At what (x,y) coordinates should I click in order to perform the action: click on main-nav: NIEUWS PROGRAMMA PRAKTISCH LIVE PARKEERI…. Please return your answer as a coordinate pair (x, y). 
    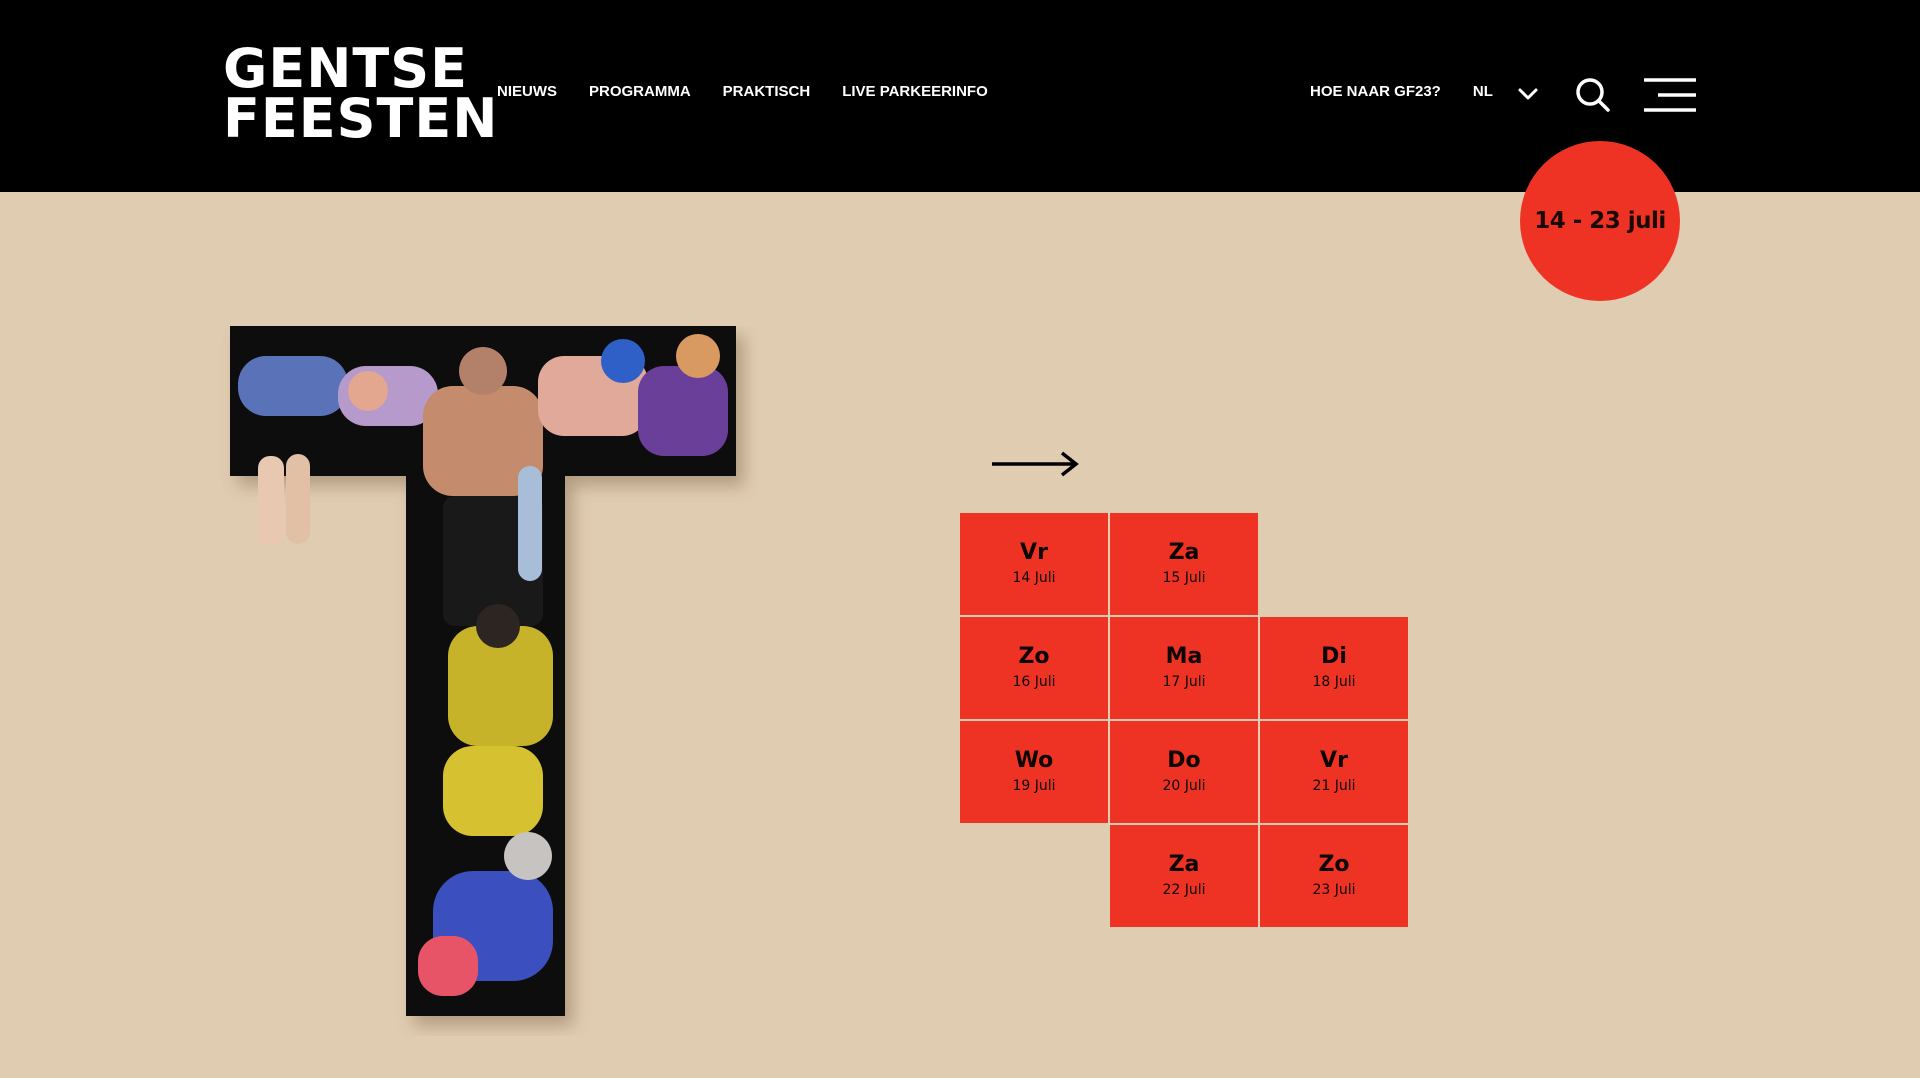
    Looking at the image, I should click on (742, 91).